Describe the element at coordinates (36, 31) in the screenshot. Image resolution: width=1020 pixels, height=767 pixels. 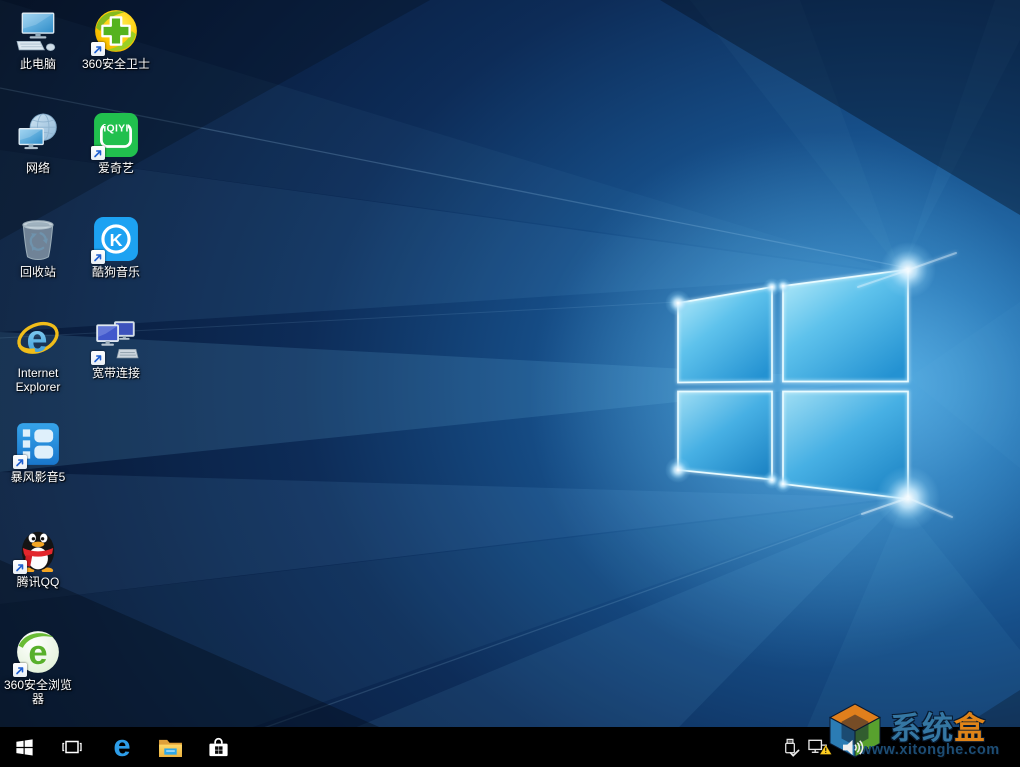
I see `this-pc-icon` at that location.